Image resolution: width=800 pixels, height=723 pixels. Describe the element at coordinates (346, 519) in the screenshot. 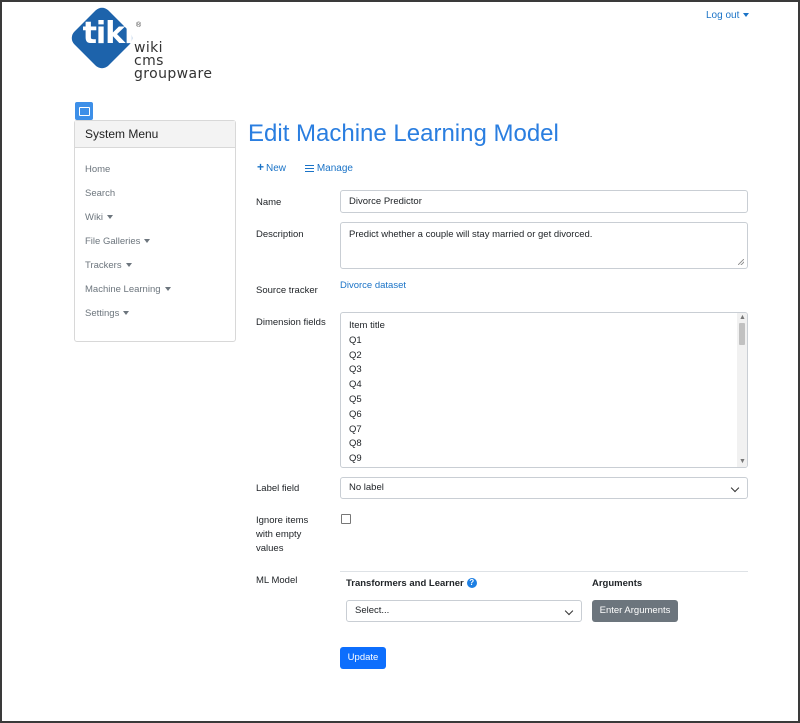

I see `ignore-items-checkbox` at that location.